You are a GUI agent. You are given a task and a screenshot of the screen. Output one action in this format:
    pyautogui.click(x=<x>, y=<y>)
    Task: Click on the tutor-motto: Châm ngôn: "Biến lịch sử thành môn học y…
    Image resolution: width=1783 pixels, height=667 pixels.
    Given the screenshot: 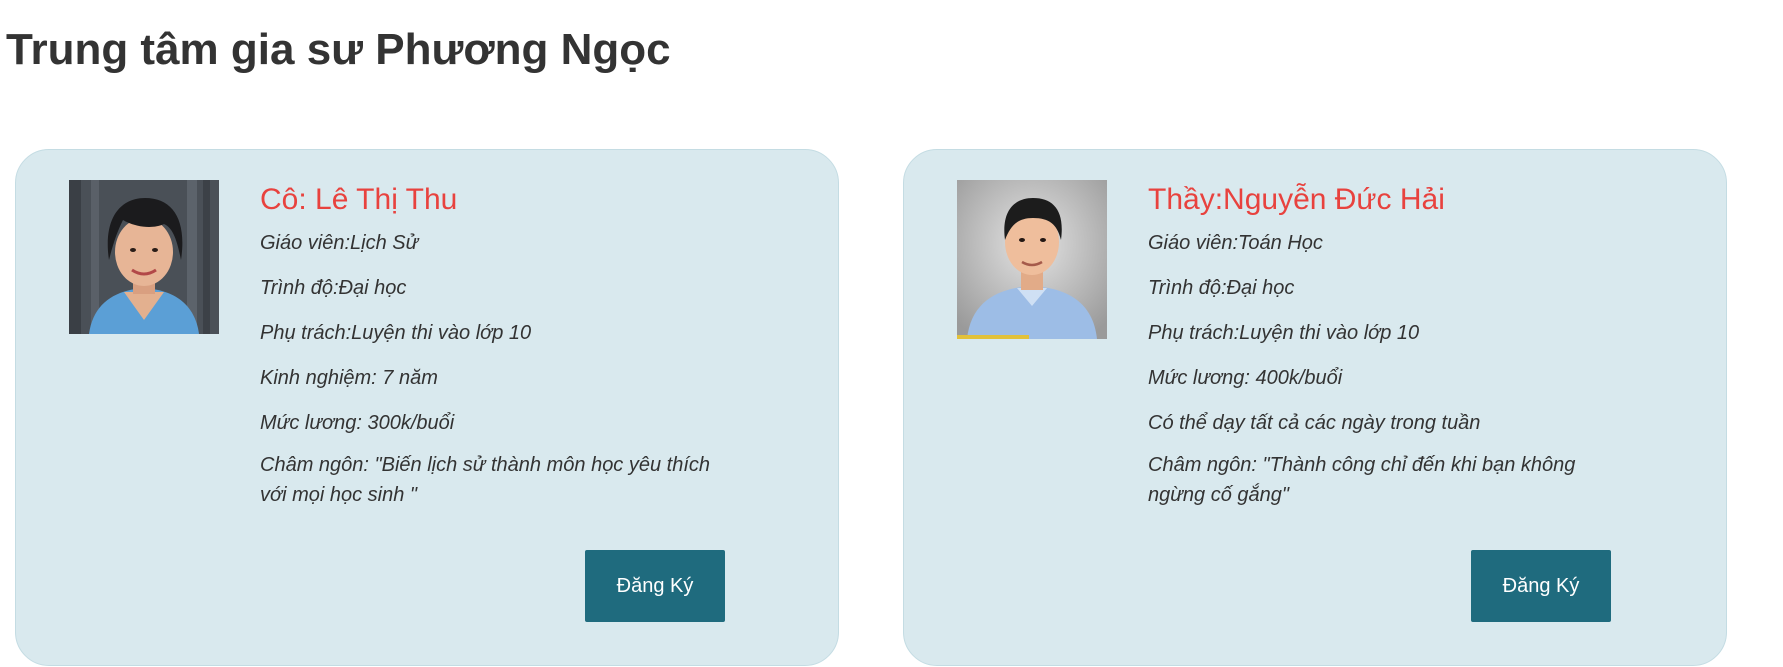 What is the action you would take?
    pyautogui.click(x=485, y=480)
    